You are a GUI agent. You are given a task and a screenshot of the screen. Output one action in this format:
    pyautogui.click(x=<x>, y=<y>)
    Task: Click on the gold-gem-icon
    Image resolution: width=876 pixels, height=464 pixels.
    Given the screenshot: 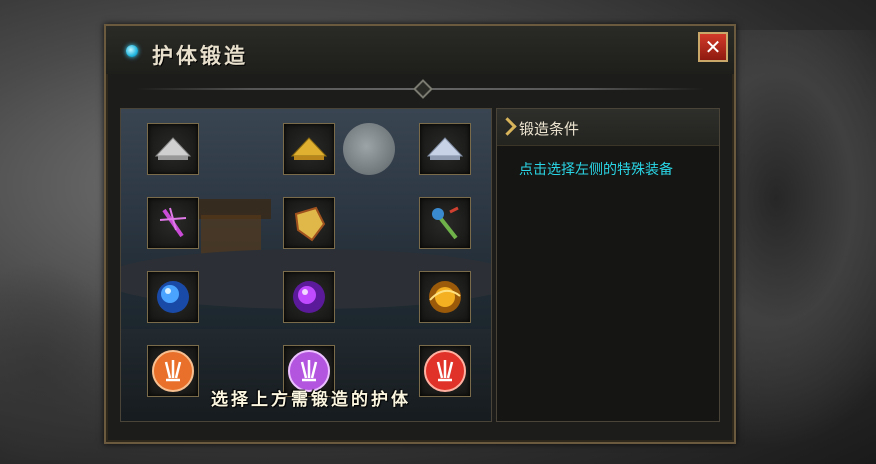 What is the action you would take?
    pyautogui.click(x=310, y=224)
    